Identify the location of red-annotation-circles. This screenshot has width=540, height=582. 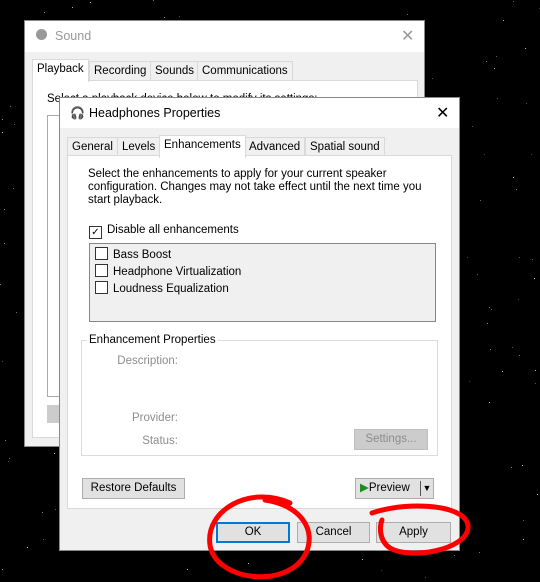
(339, 537).